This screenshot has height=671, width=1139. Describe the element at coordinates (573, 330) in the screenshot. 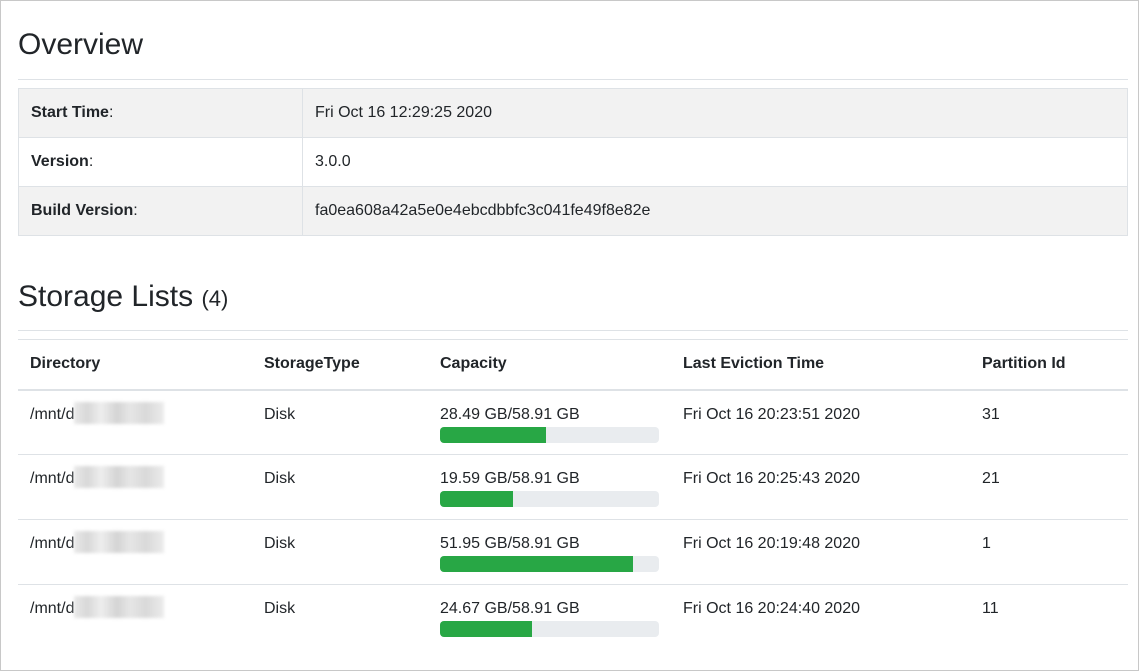

I see `storage-divider` at that location.